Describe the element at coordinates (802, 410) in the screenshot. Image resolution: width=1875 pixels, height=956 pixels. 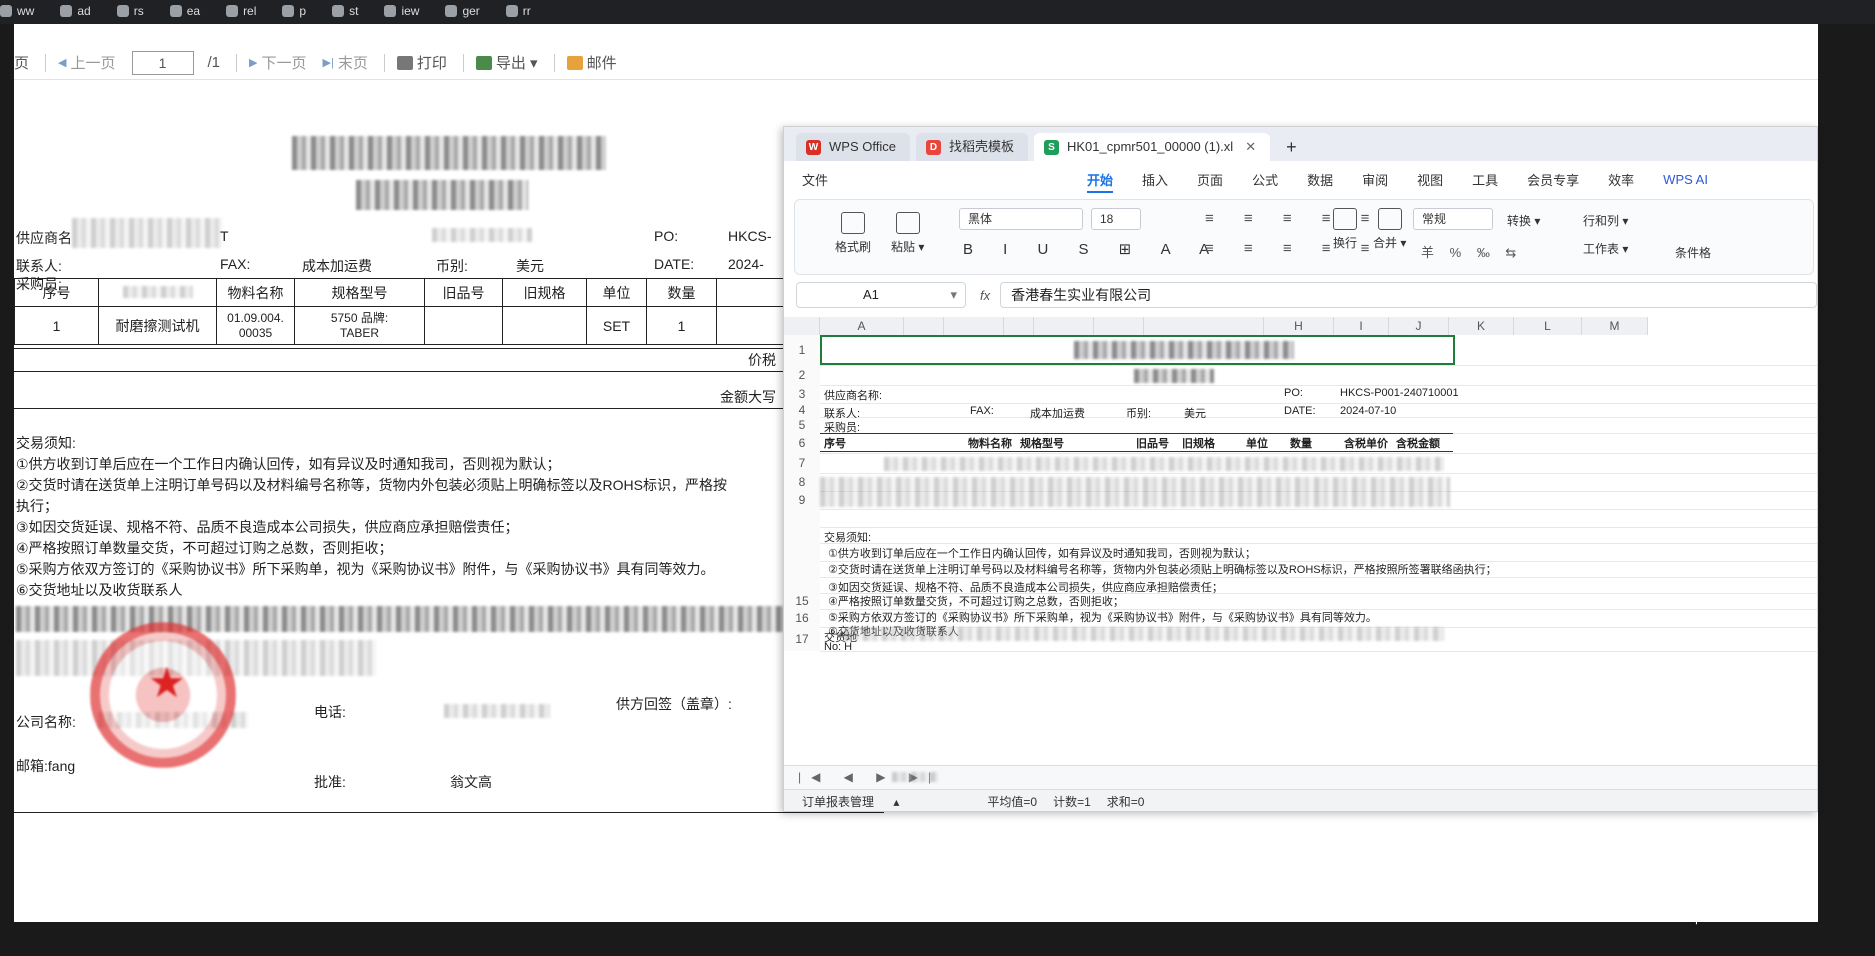
I see `row-header: 4` at that location.